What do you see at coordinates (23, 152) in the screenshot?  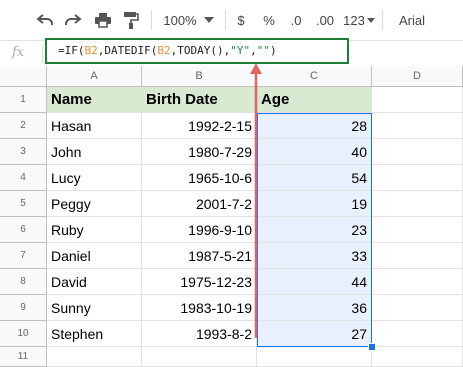 I see `row-header-3: 3` at bounding box center [23, 152].